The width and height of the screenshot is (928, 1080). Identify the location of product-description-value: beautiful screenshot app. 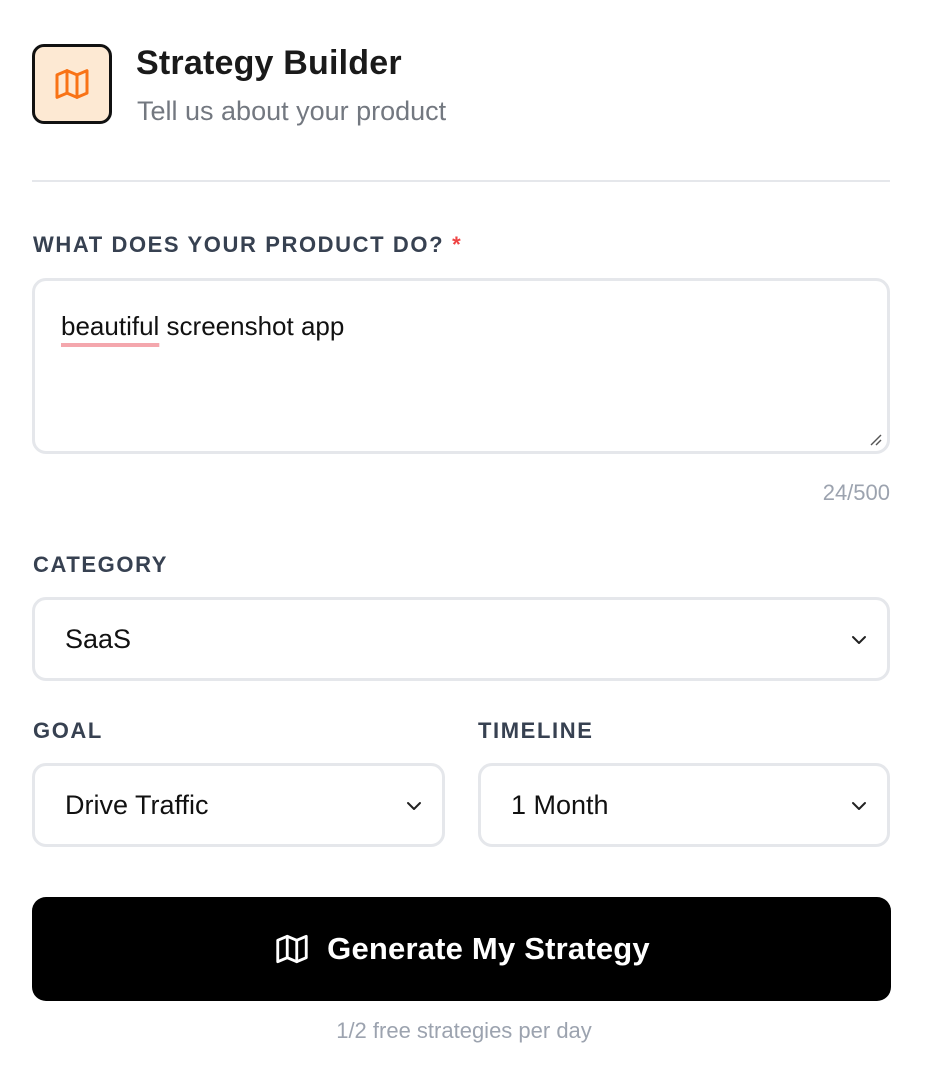
(202, 326).